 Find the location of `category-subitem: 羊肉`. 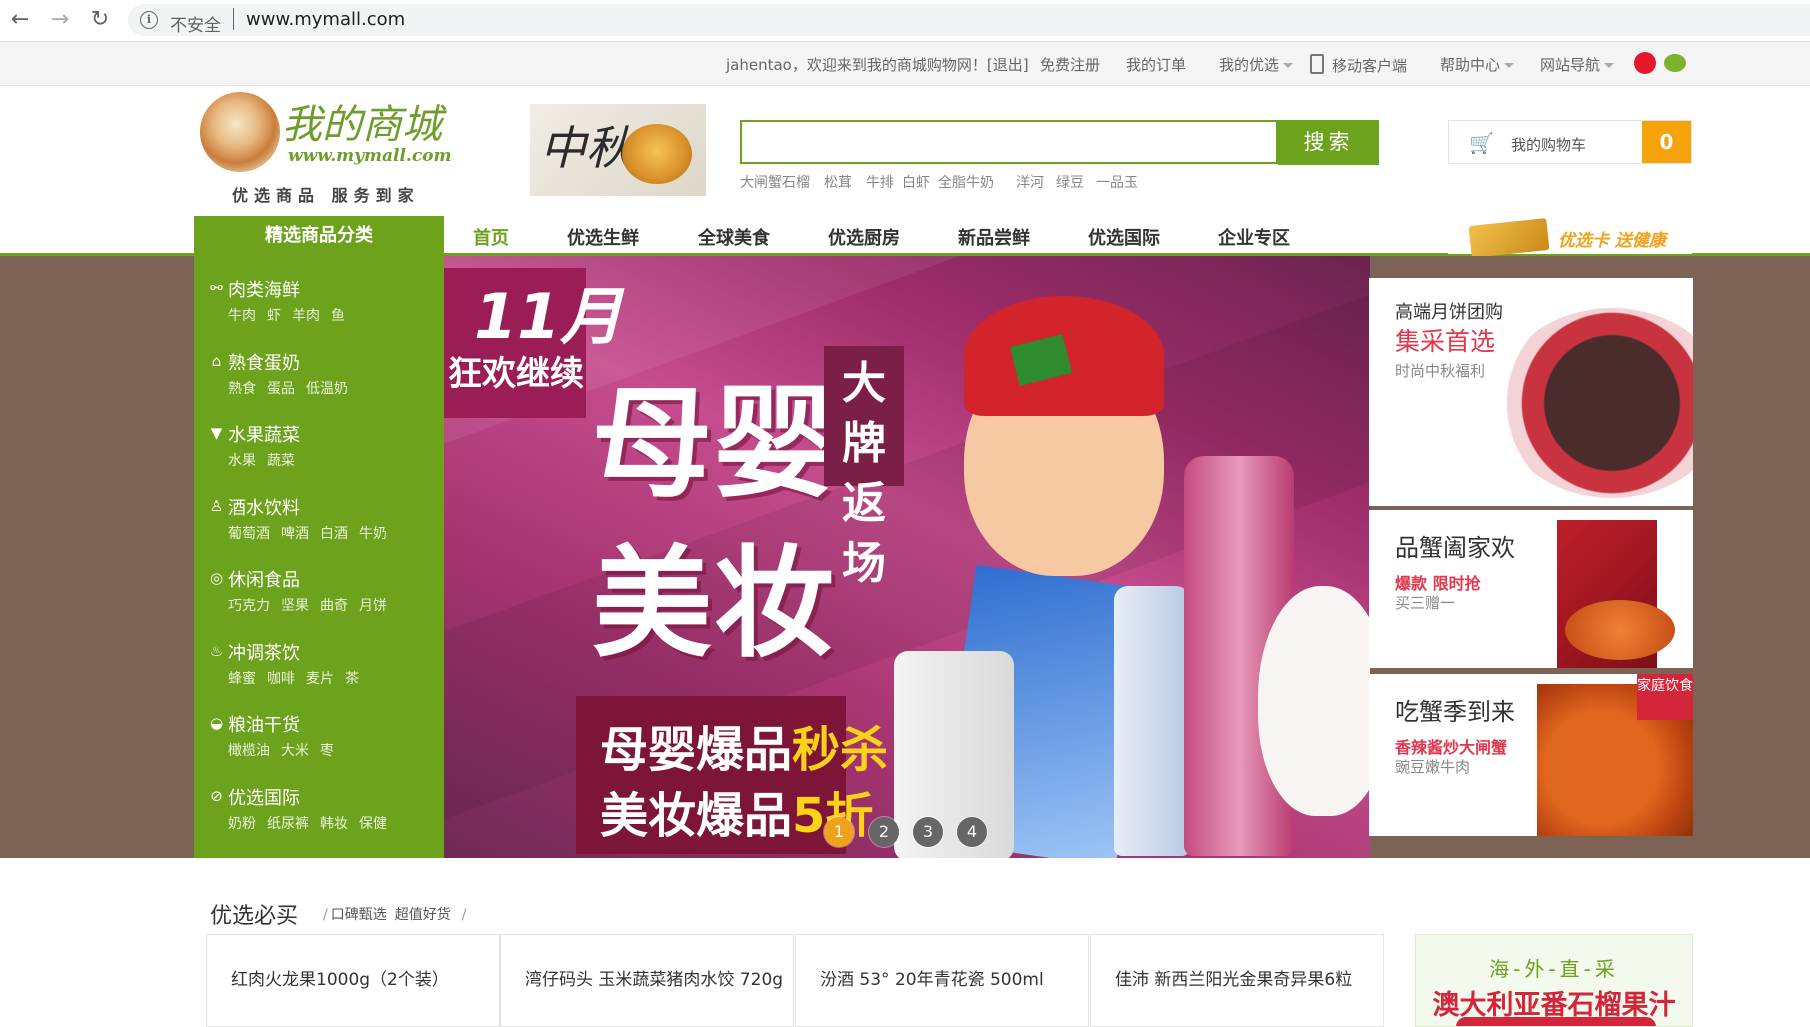

category-subitem: 羊肉 is located at coordinates (306, 316).